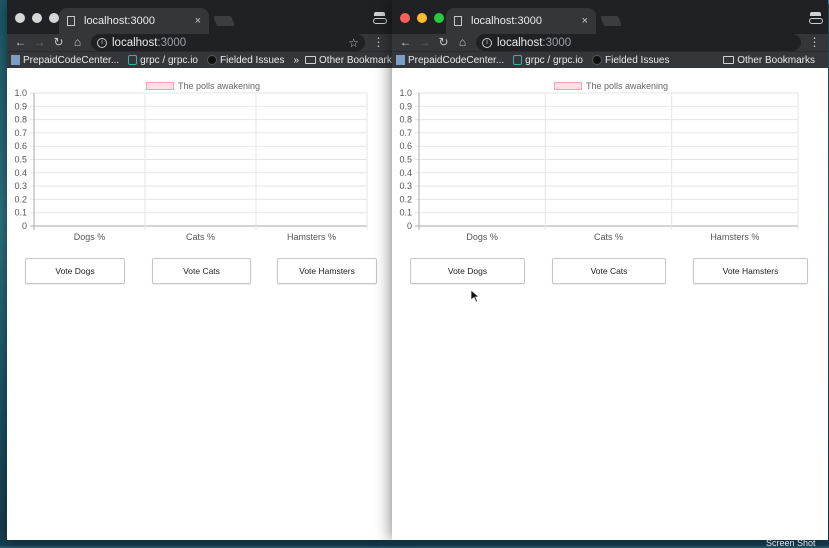 The height and width of the screenshot is (548, 829). I want to click on y-tick-label: 0.6, so click(405, 146).